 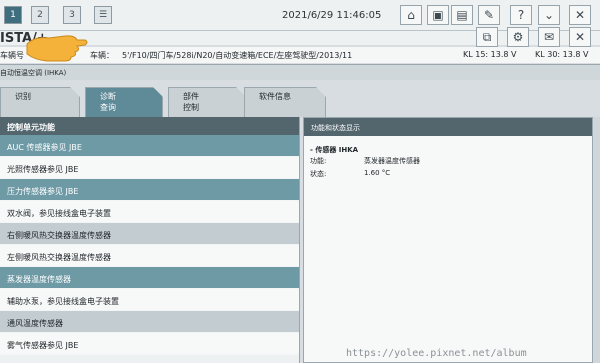 I want to click on list-item: 雾气传感器参见 JBE, so click(x=149, y=344).